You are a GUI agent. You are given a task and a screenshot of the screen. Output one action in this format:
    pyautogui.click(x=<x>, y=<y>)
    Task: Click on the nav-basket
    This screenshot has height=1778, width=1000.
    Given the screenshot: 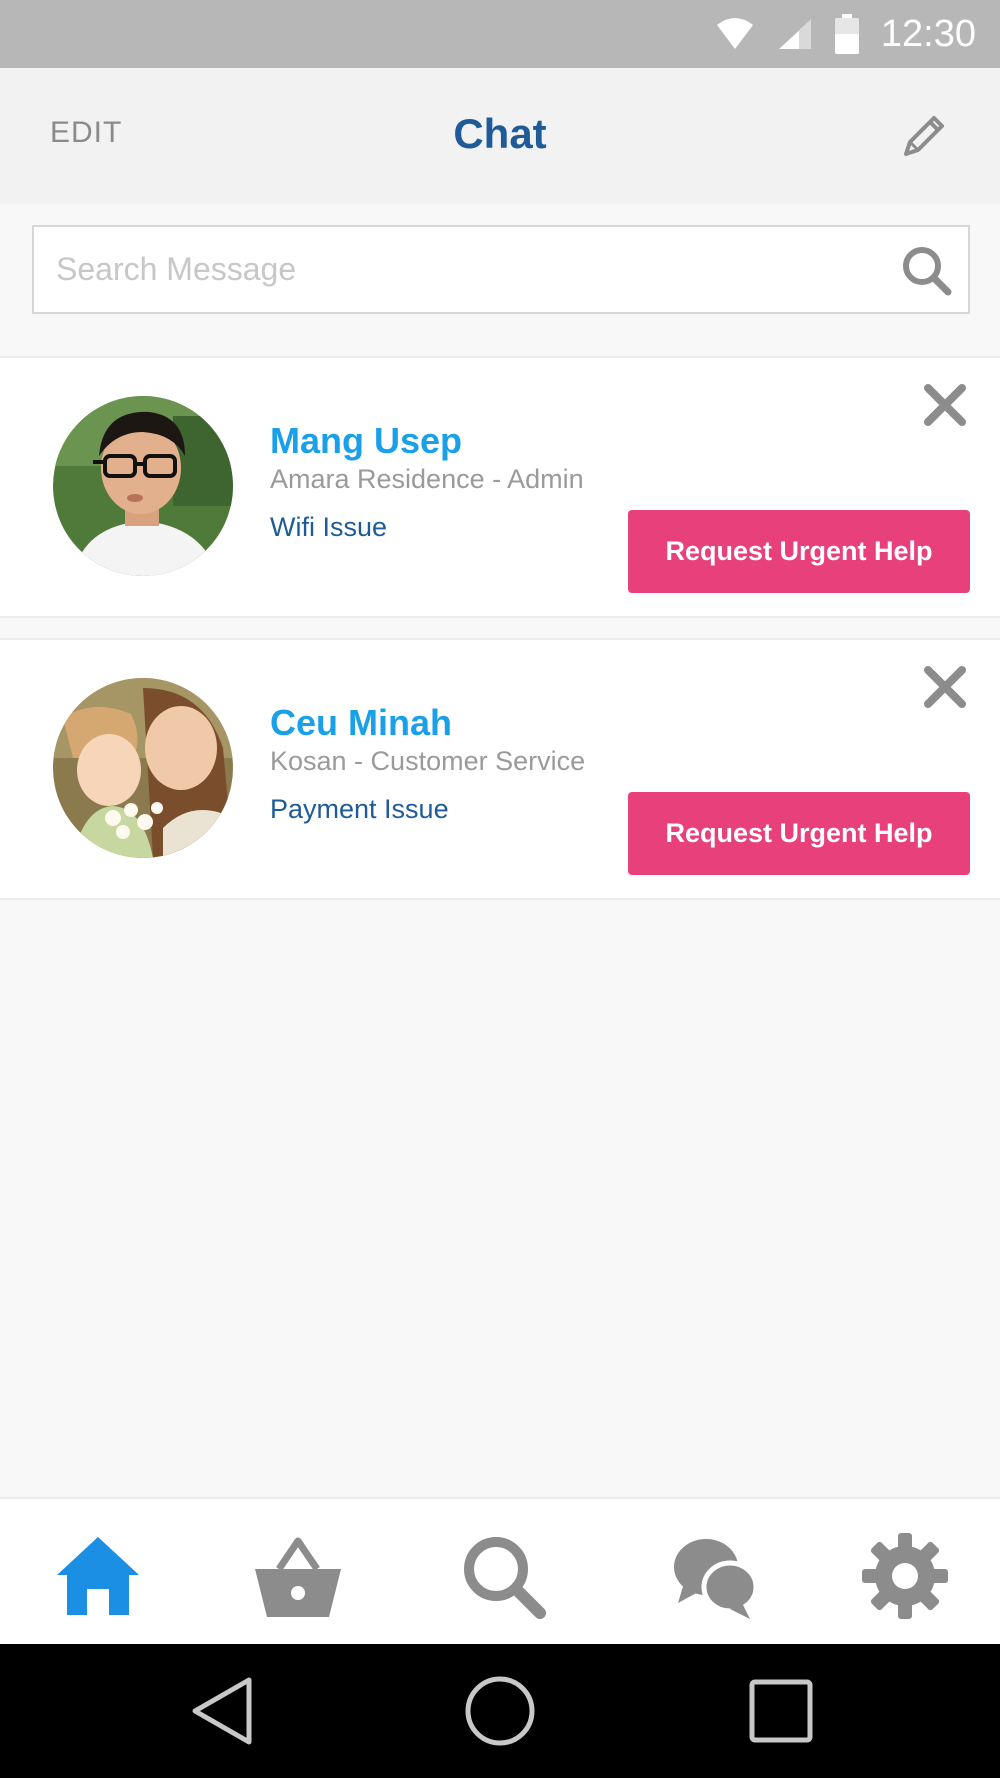 What is the action you would take?
    pyautogui.click(x=298, y=1576)
    